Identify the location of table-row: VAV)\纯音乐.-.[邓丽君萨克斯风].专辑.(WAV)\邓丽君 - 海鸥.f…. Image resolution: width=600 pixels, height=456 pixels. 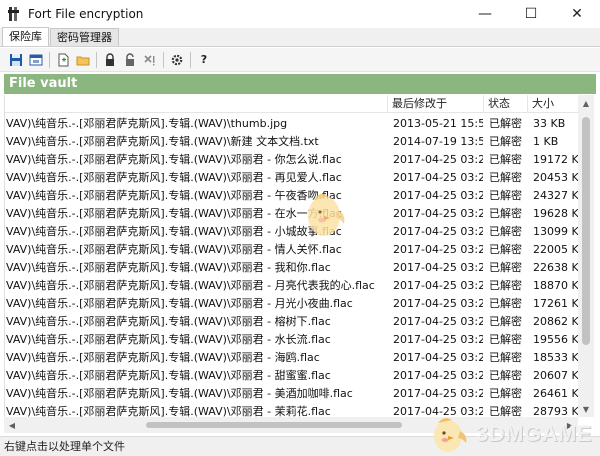
(292, 358).